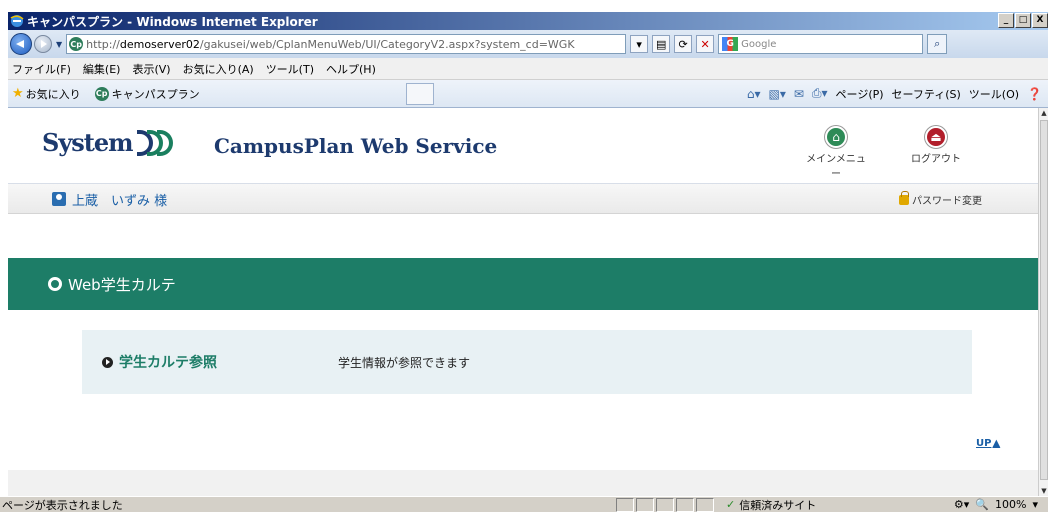  I want to click on cmd-tools: ツール(O), so click(994, 94).